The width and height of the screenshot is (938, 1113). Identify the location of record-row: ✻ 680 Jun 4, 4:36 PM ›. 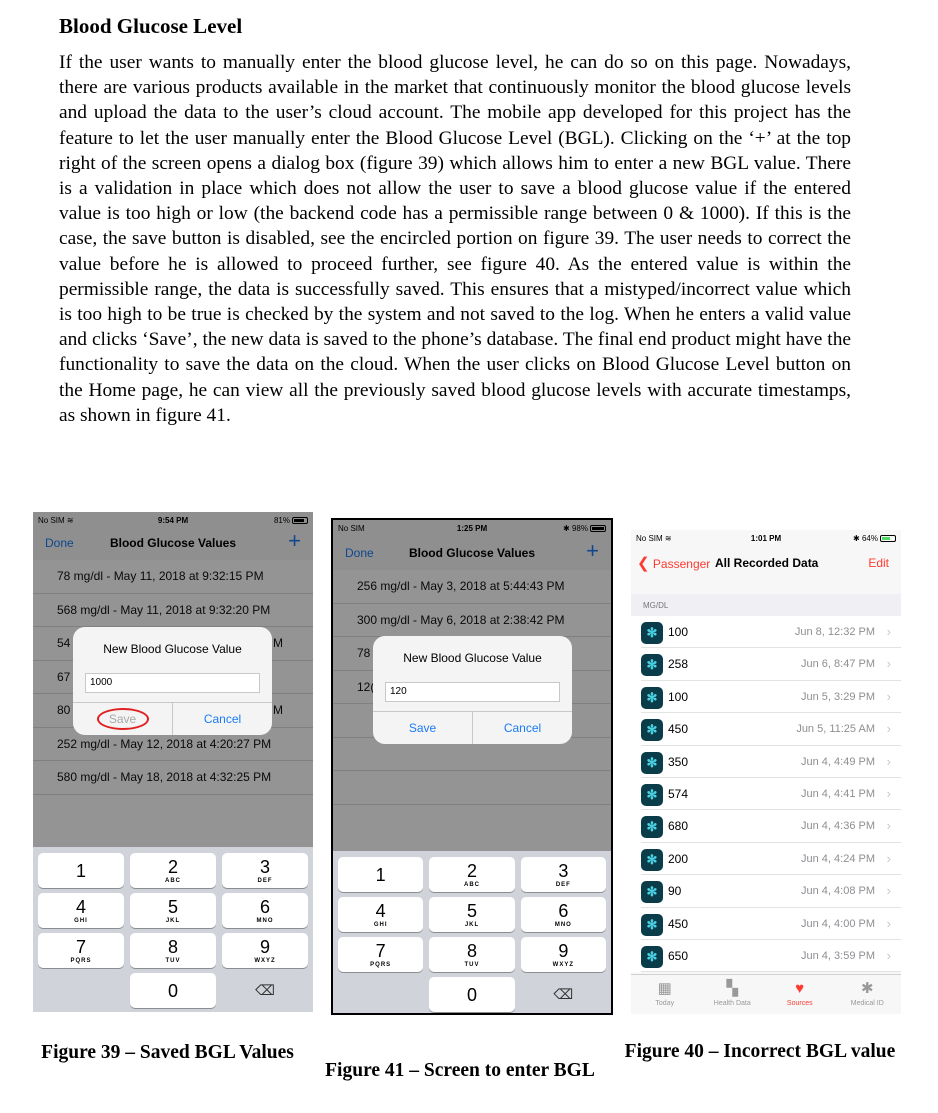
(771, 826).